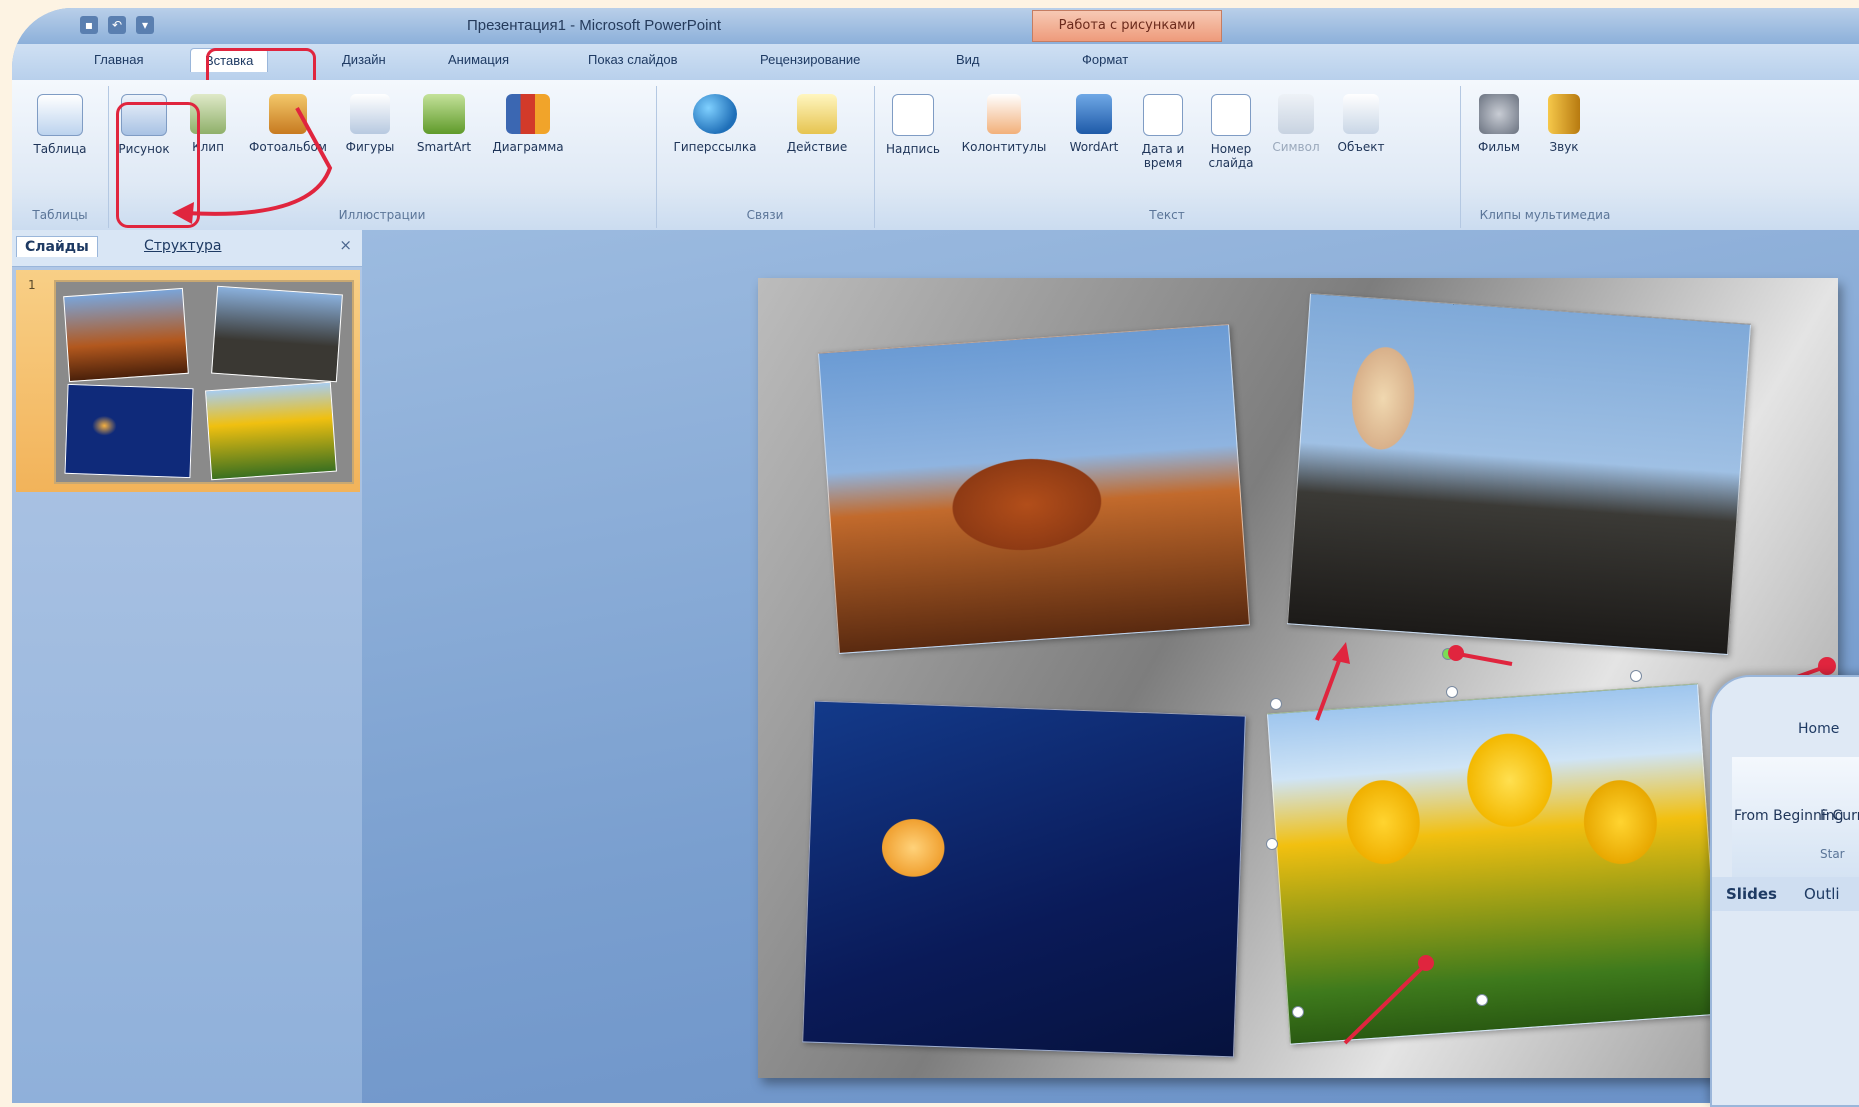 This screenshot has width=1859, height=1107. I want to click on tab-home-en: Home, so click(1818, 729).